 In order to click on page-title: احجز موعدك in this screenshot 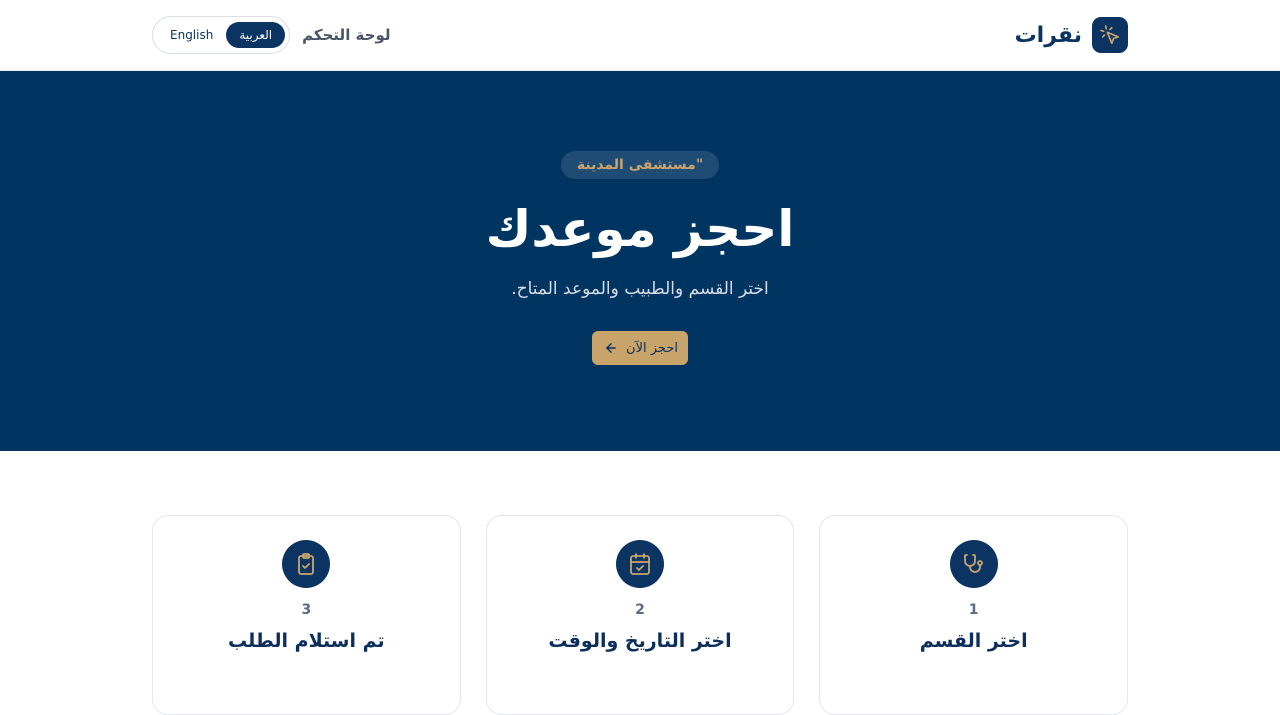, I will do `click(640, 229)`.